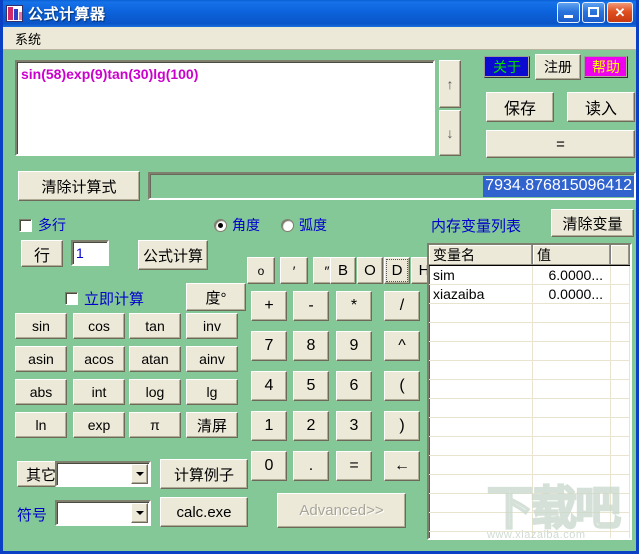 The height and width of the screenshot is (554, 639). I want to click on angle-minute-unit-button: ′, so click(294, 270).